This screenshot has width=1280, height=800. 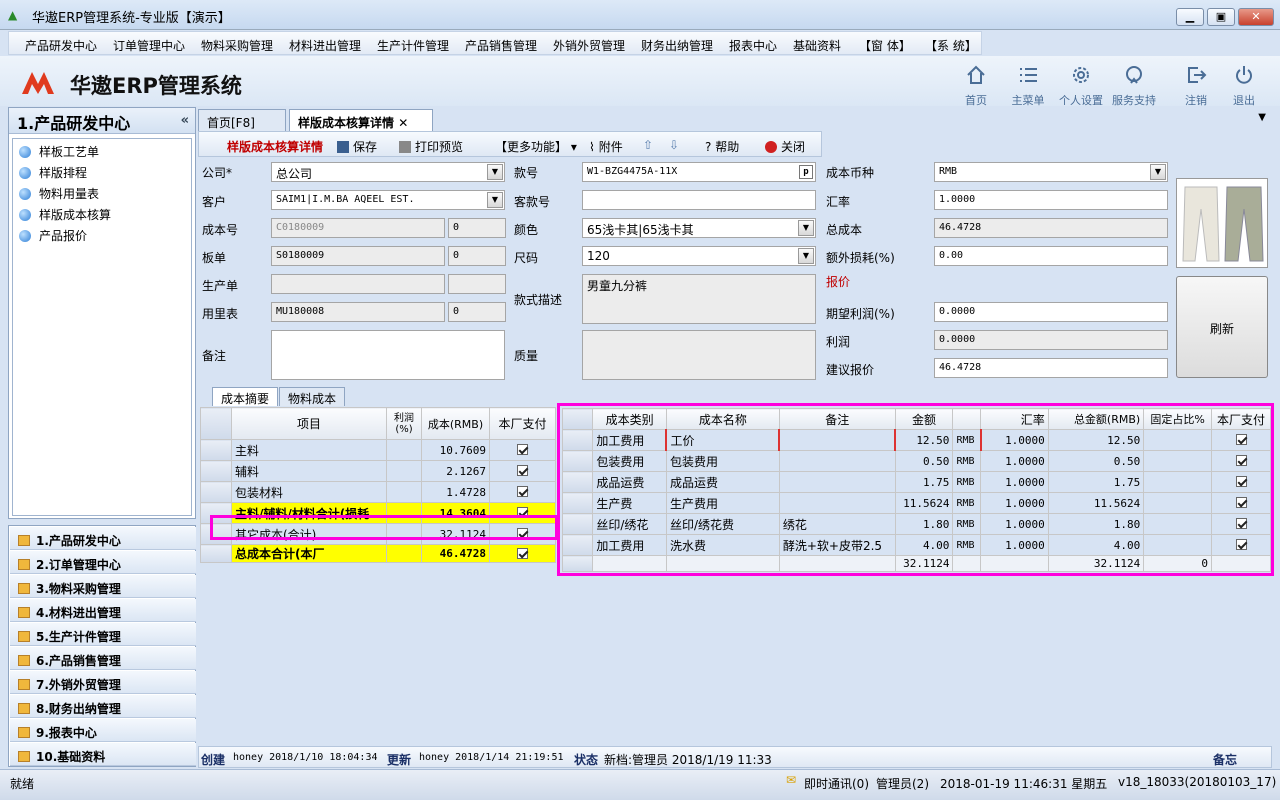 I want to click on col-header, so click(x=967, y=419).